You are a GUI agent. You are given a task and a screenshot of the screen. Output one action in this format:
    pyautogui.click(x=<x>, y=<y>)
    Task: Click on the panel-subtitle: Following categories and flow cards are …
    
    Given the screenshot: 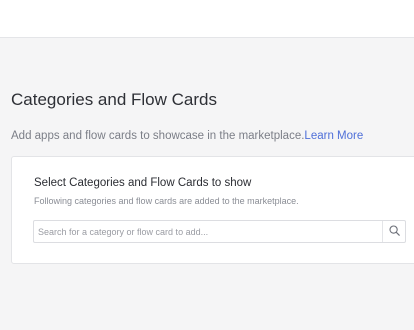 What is the action you would take?
    pyautogui.click(x=166, y=201)
    